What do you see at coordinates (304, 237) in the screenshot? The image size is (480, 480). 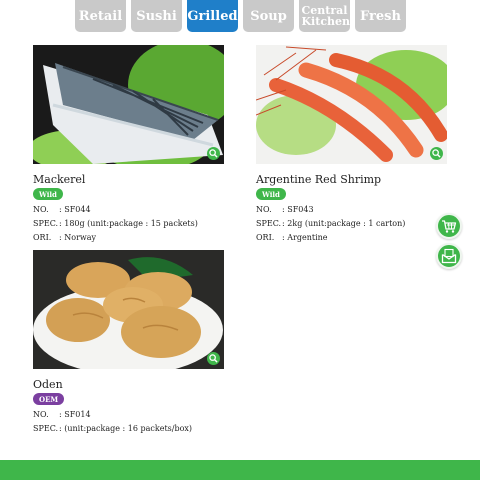 I see `spec-value: Argentine` at bounding box center [304, 237].